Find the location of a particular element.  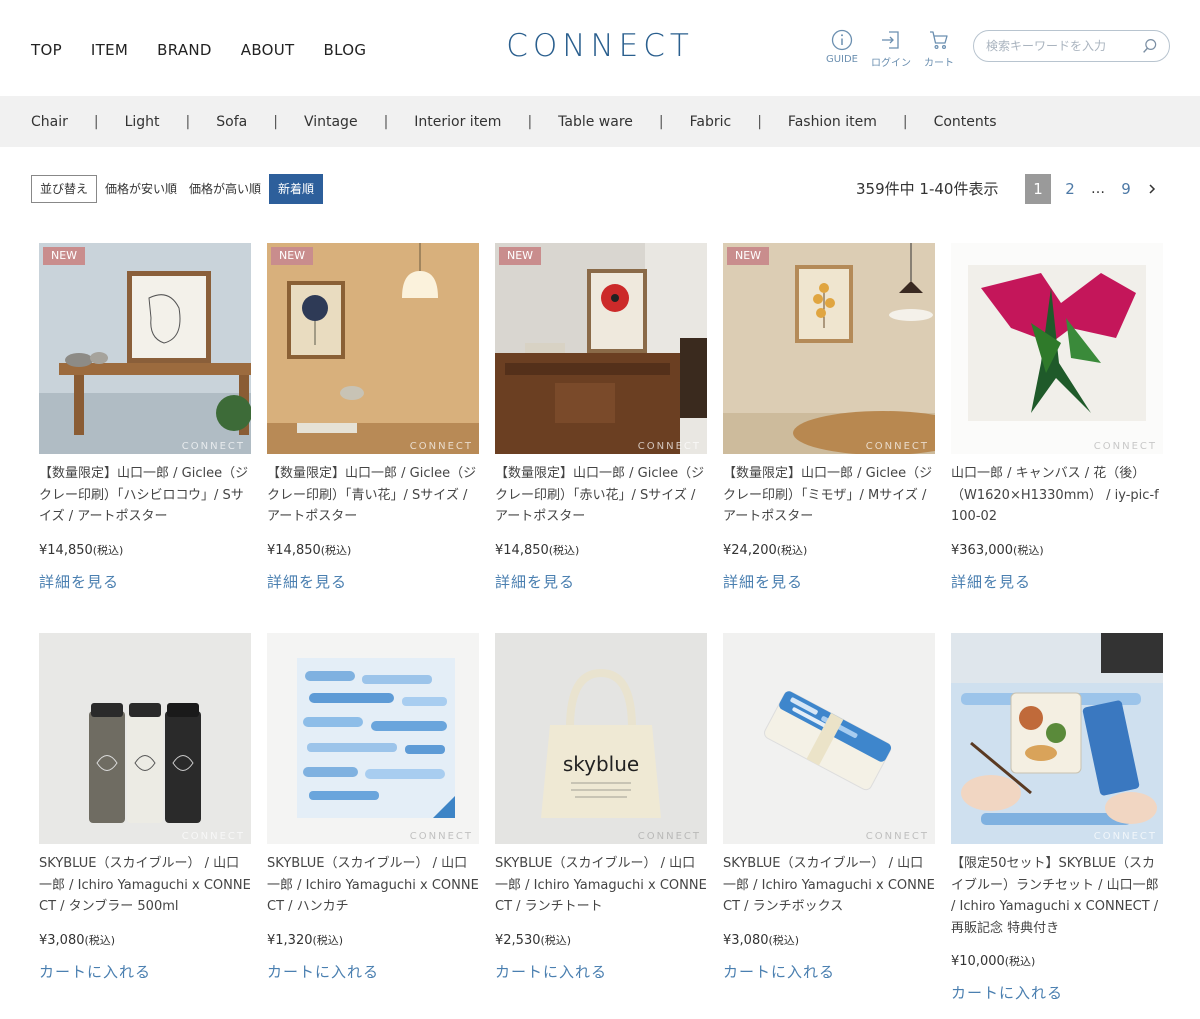

price-value: ¥14,850 is located at coordinates (294, 550).